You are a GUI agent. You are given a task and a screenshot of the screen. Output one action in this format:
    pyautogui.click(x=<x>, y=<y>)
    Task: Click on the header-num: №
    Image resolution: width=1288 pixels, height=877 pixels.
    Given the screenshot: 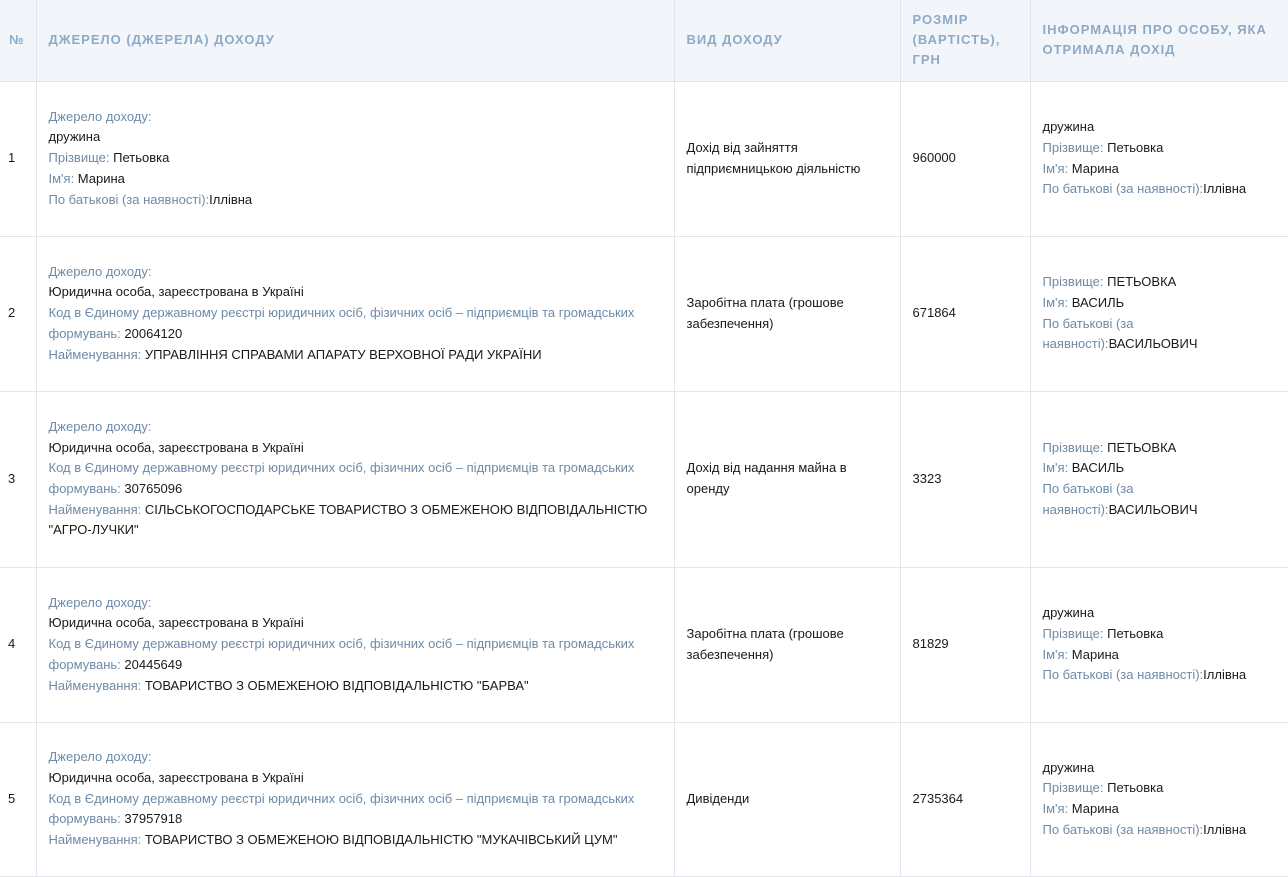 What is the action you would take?
    pyautogui.click(x=18, y=41)
    